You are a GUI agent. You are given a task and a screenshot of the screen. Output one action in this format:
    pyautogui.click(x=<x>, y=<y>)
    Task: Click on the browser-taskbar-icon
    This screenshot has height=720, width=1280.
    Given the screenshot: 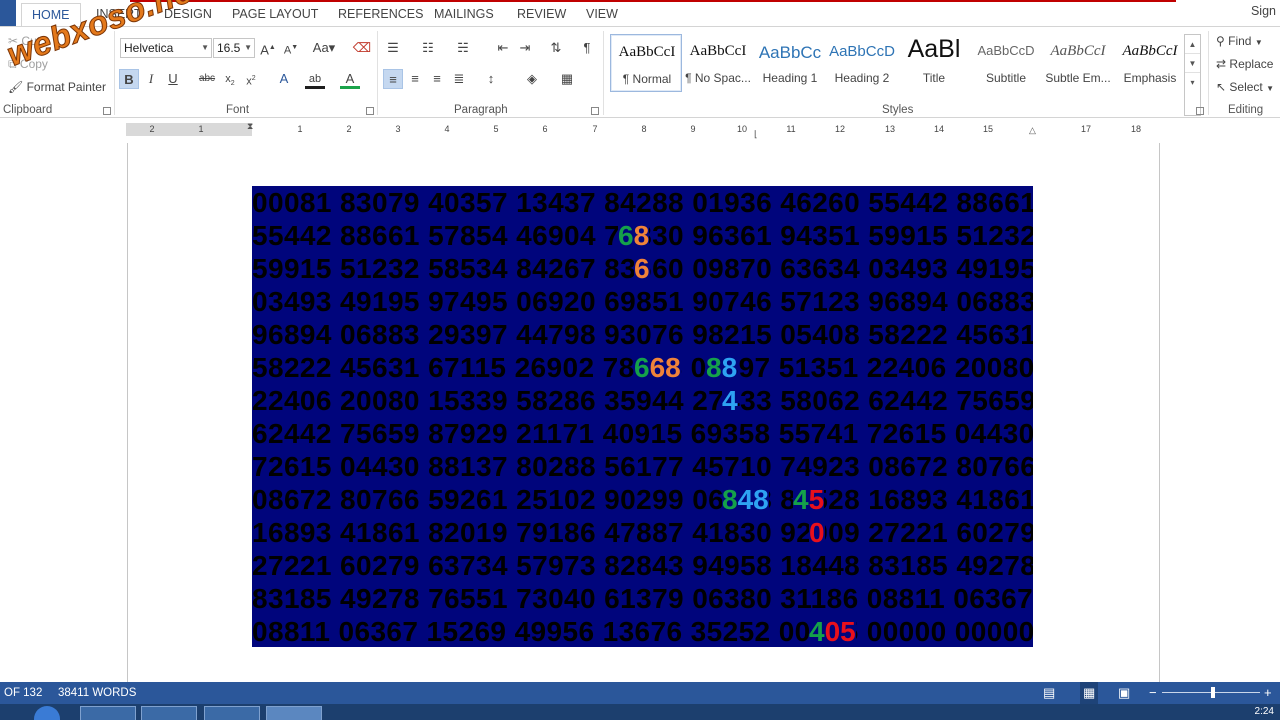 What is the action you would take?
    pyautogui.click(x=232, y=713)
    